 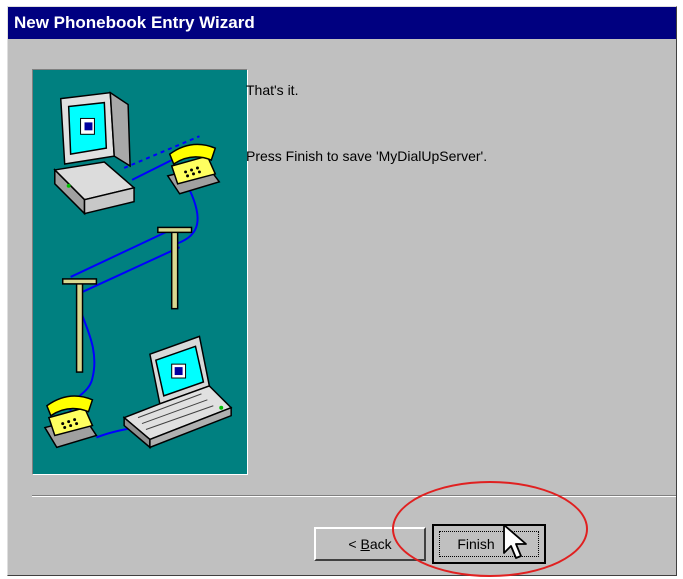 What do you see at coordinates (354, 496) in the screenshot?
I see `button-separator` at bounding box center [354, 496].